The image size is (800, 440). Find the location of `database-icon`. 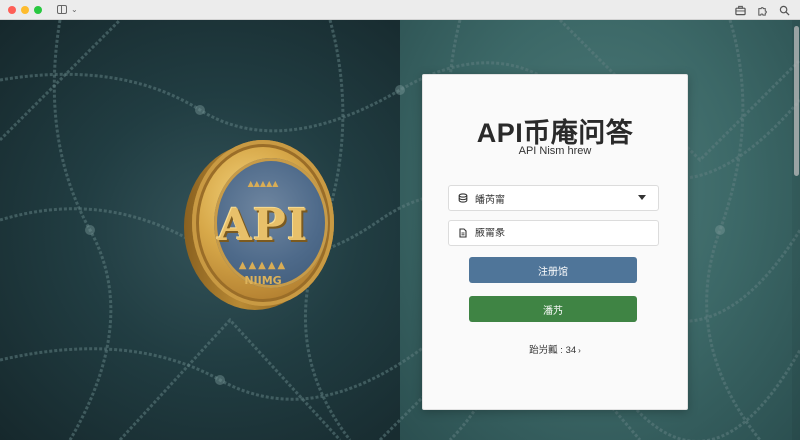

database-icon is located at coordinates (463, 198).